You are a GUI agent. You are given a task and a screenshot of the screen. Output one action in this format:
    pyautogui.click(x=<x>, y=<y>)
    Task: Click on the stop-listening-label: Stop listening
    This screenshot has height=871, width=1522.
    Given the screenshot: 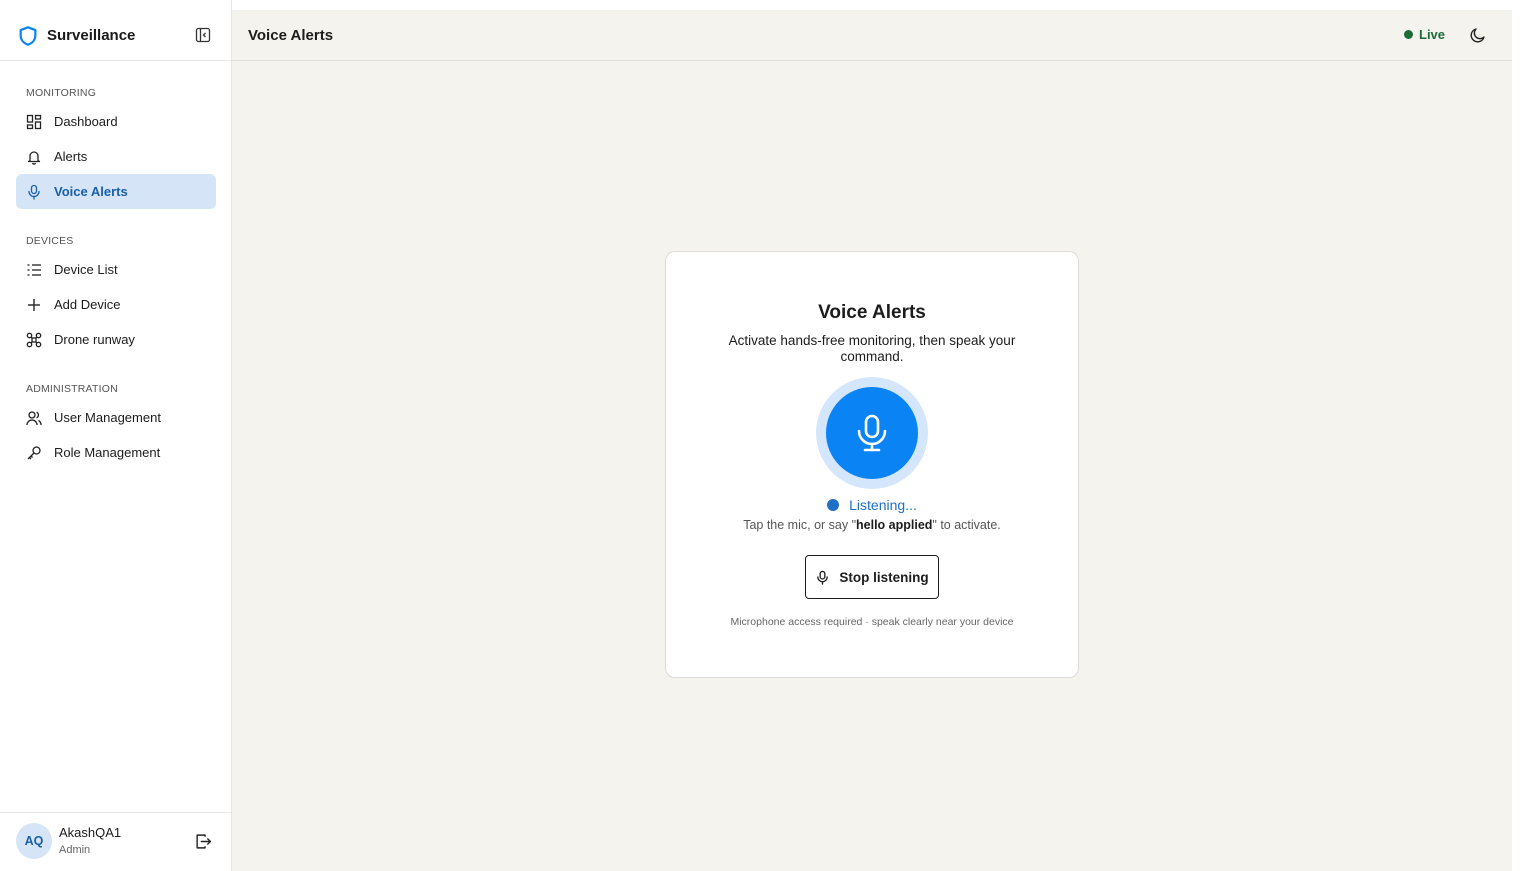 What is the action you would take?
    pyautogui.click(x=884, y=577)
    